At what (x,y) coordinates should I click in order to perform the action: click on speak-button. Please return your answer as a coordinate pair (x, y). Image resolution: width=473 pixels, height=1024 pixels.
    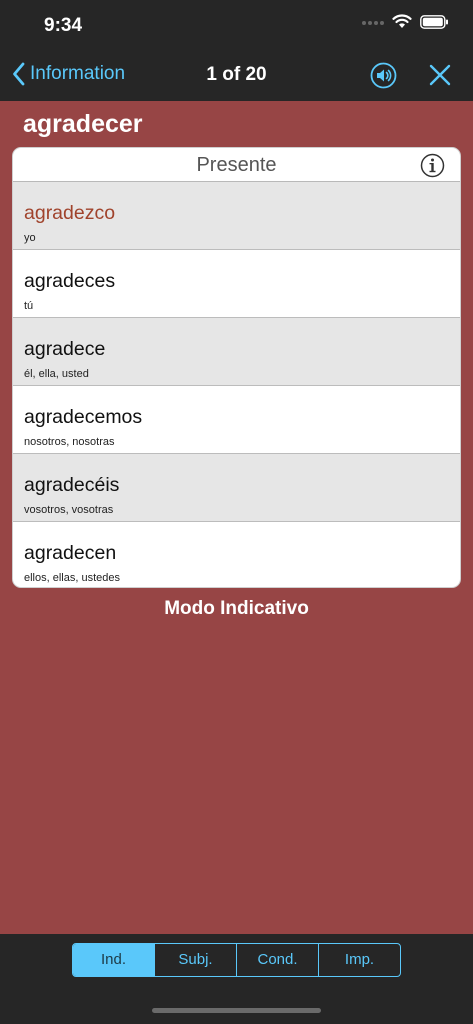
    Looking at the image, I should click on (383, 78).